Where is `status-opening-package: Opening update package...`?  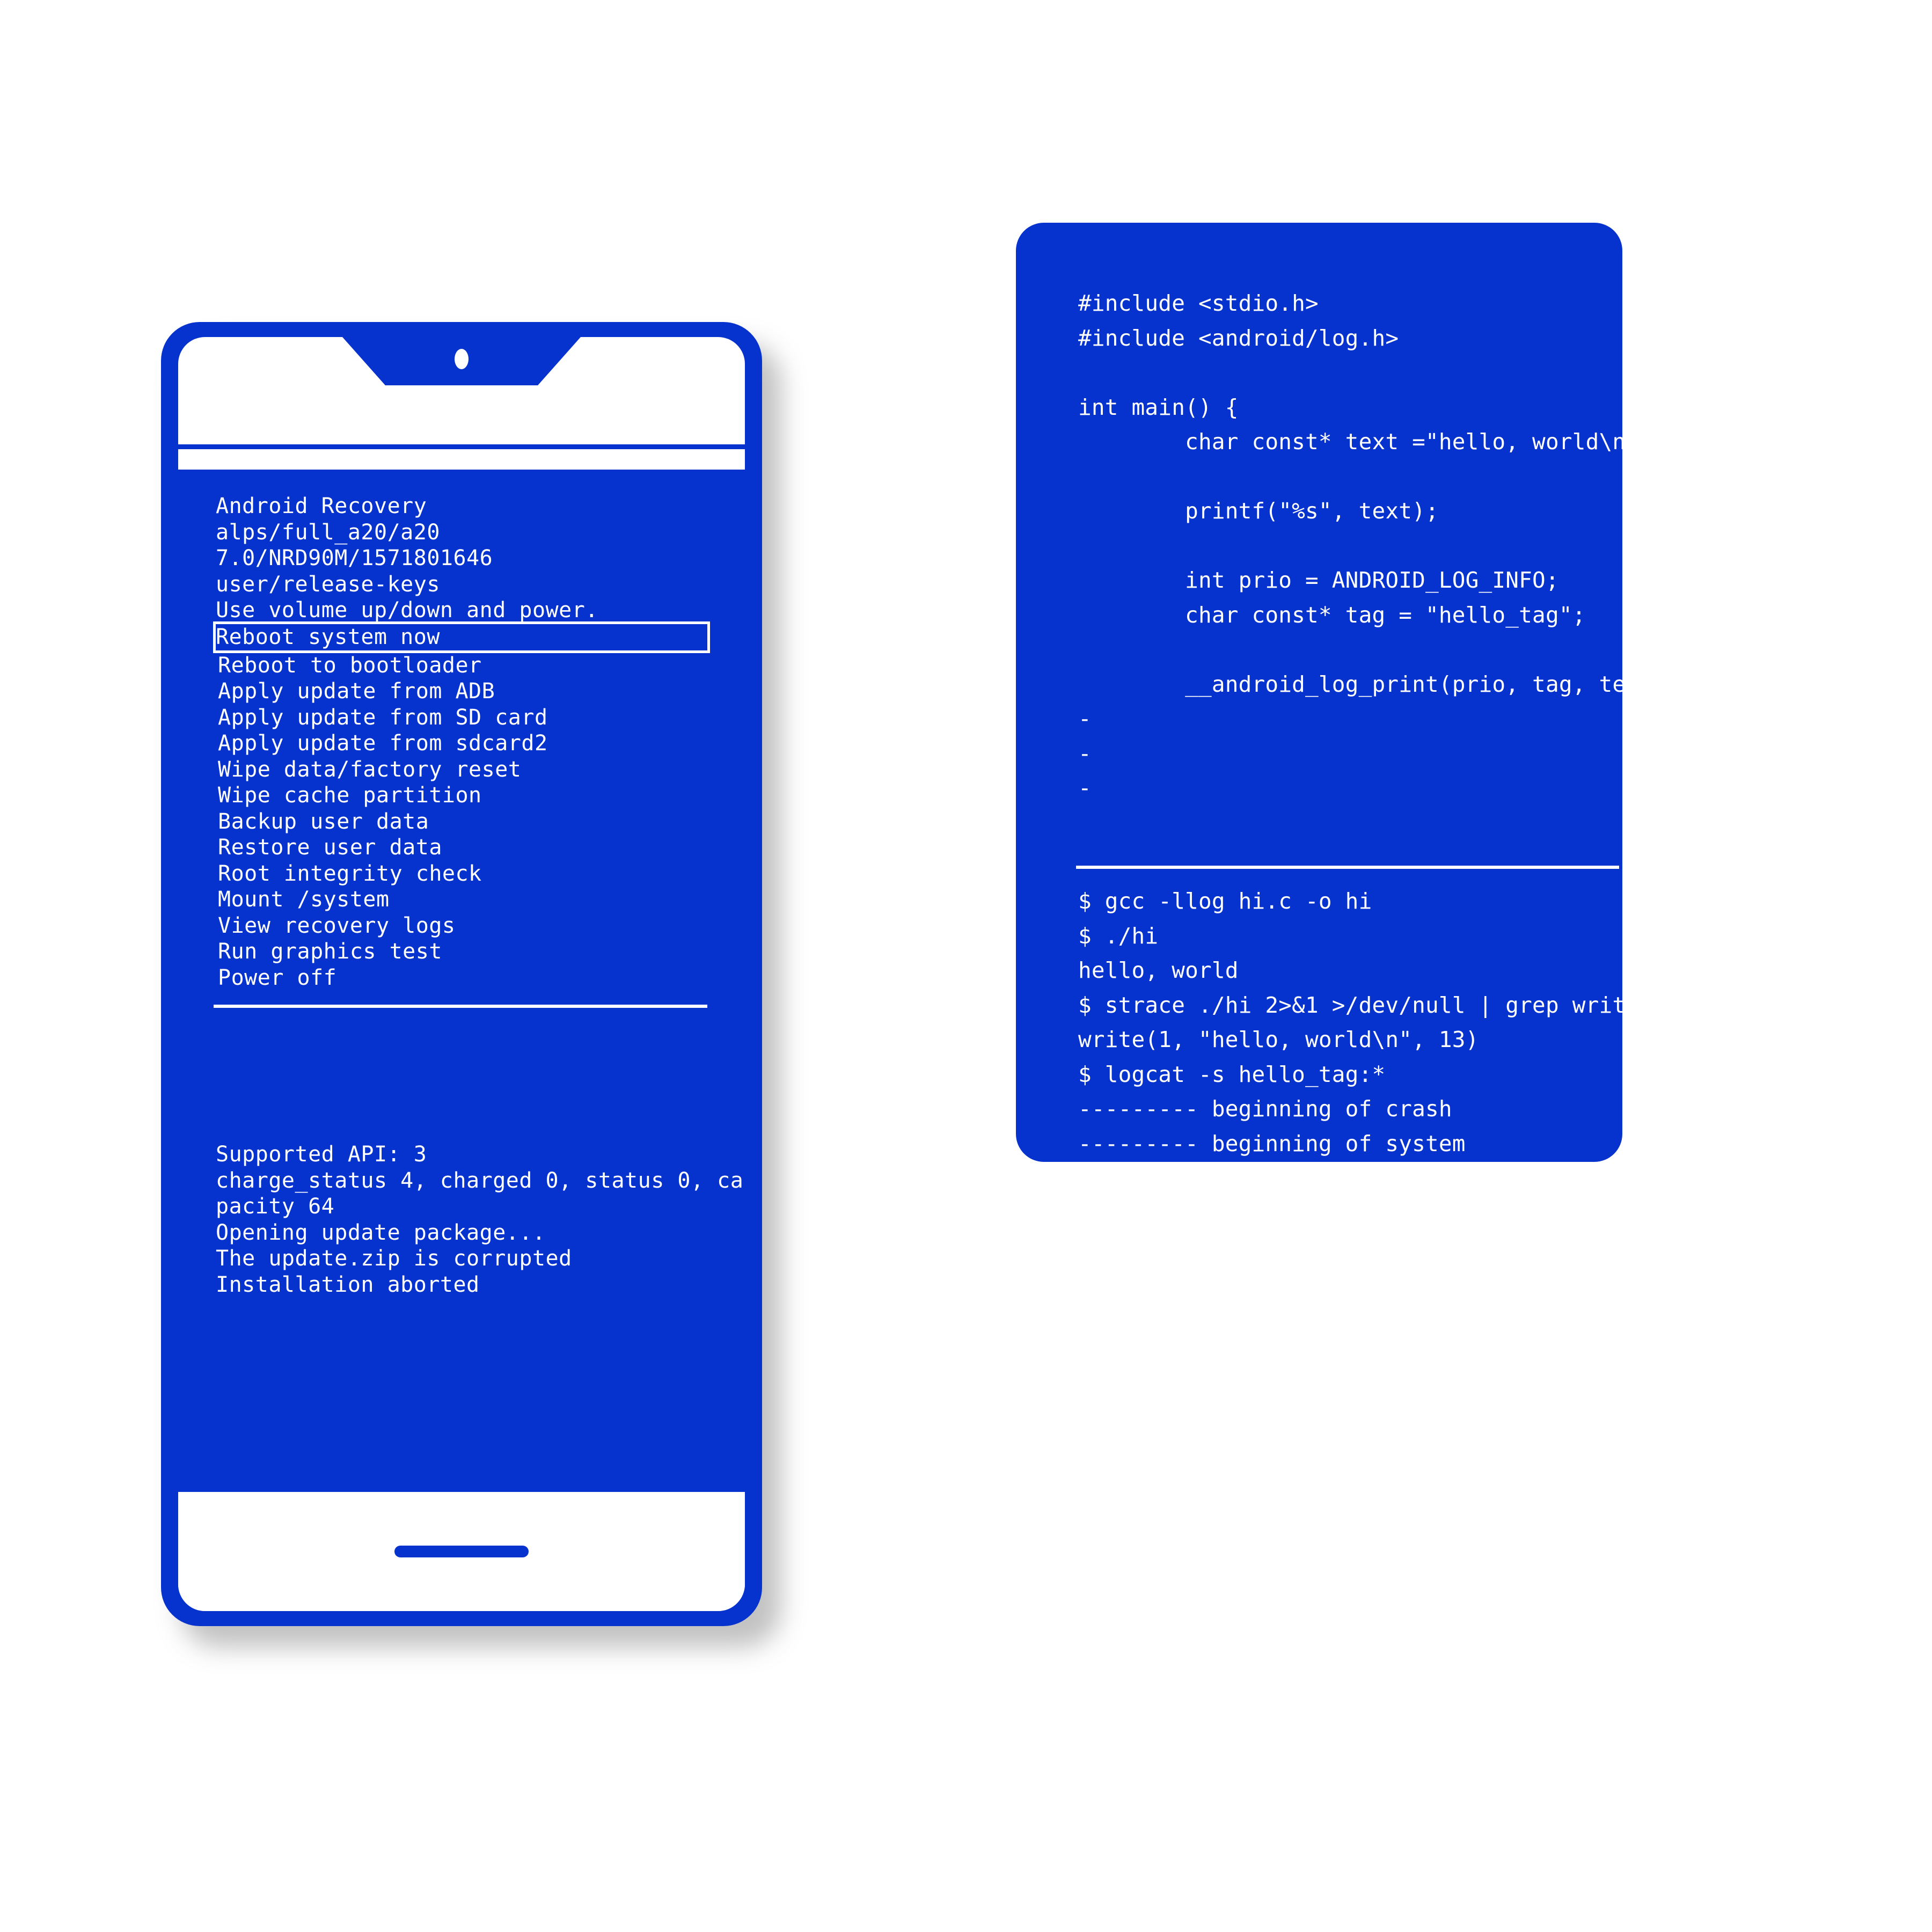
status-opening-package: Opening update package... is located at coordinates (381, 1232).